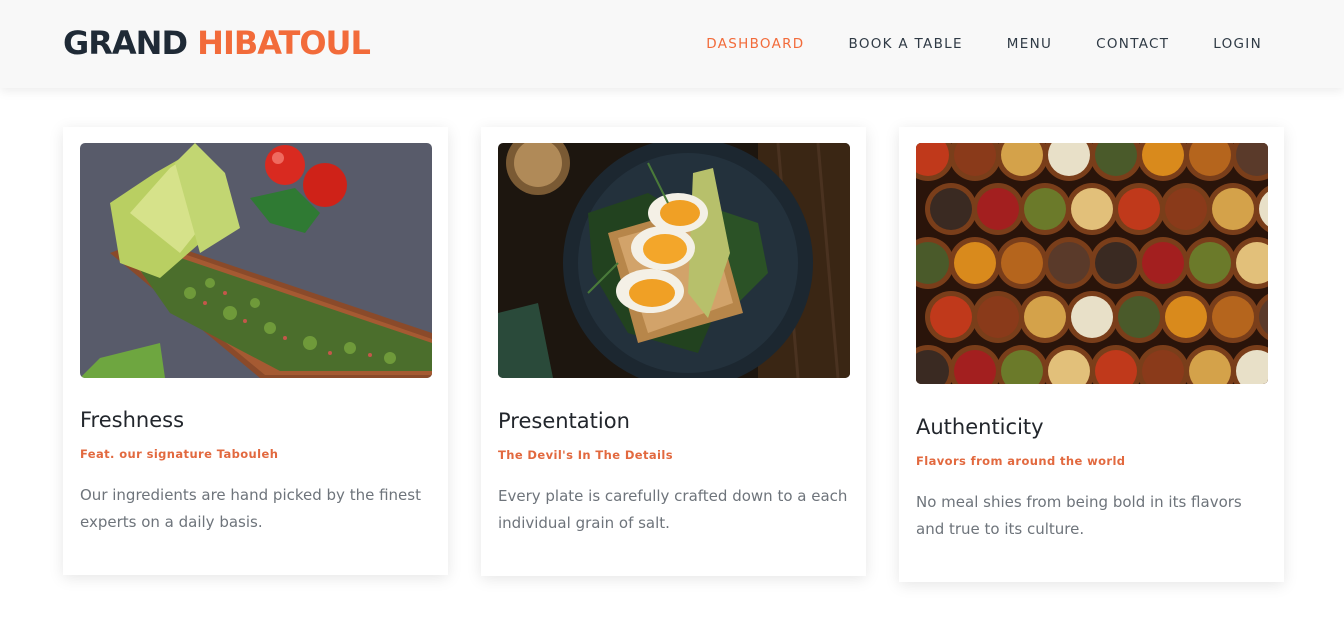 Image resolution: width=1344 pixels, height=624 pixels. I want to click on brand-name-hibatoul: HIBATOUL, so click(284, 43).